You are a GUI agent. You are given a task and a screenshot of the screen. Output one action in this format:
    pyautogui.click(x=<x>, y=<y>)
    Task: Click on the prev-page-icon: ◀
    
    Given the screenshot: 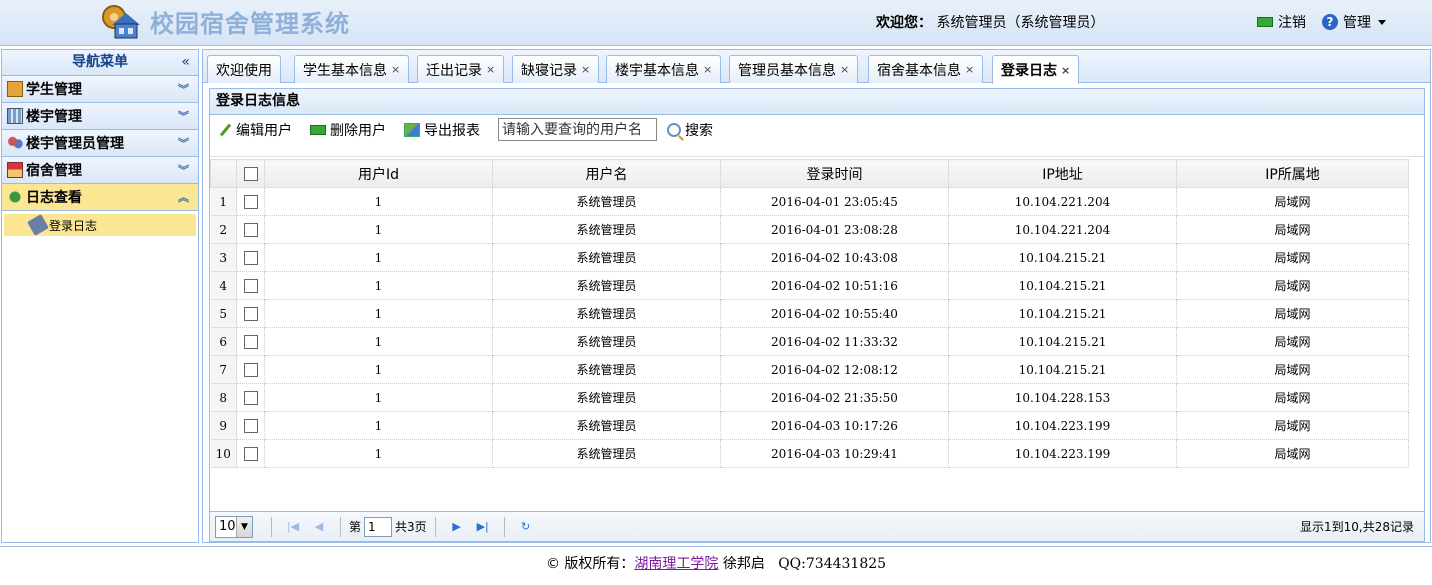 What is the action you would take?
    pyautogui.click(x=319, y=527)
    